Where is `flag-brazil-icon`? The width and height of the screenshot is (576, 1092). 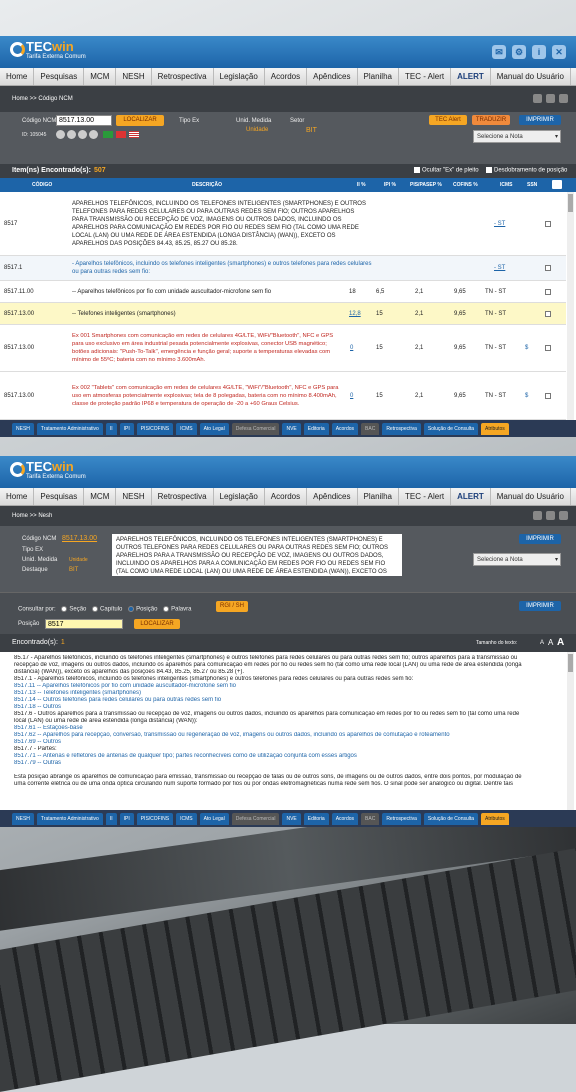
flag-brazil-icon is located at coordinates (108, 134).